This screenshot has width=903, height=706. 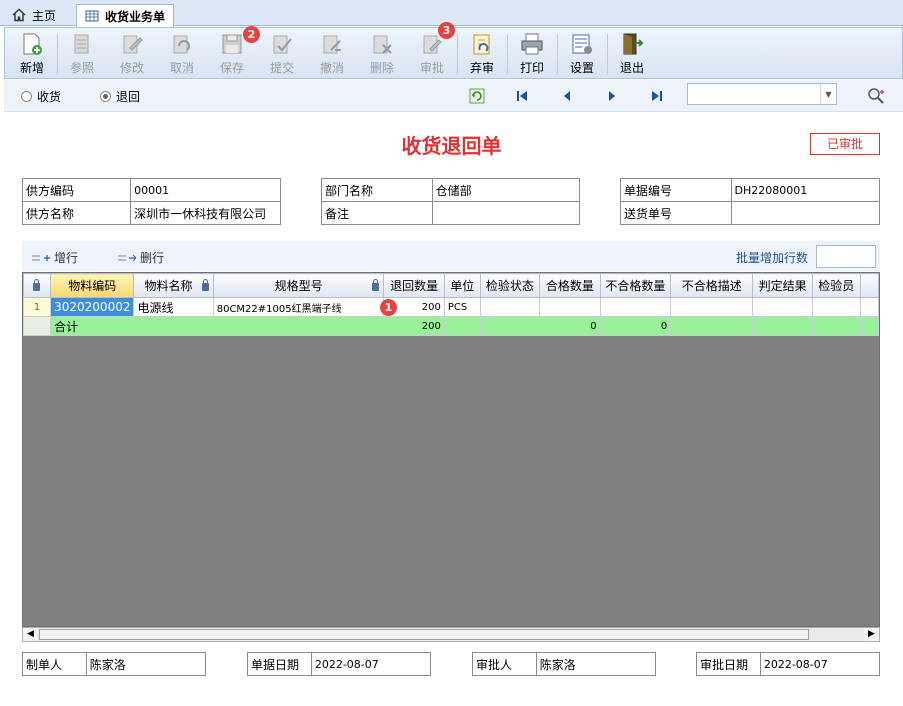 What do you see at coordinates (612, 96) in the screenshot?
I see `next-record-icon` at bounding box center [612, 96].